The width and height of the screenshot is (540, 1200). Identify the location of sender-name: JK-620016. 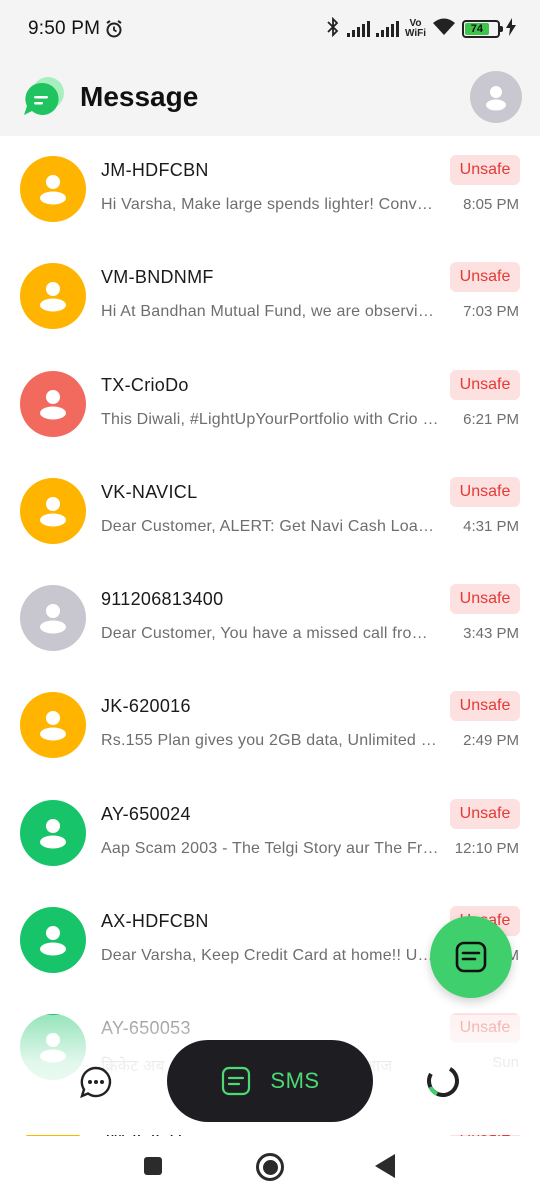
(146, 706).